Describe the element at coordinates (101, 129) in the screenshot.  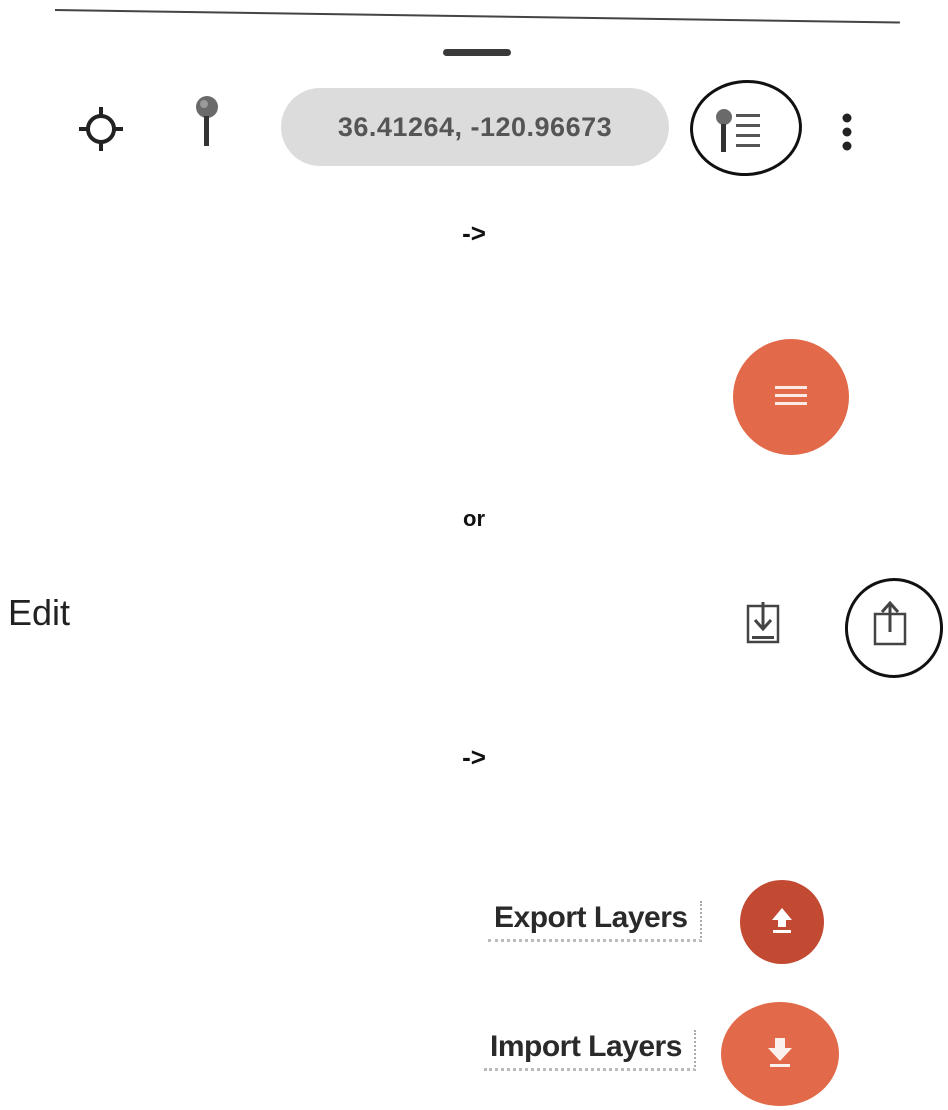
I see `crosshair-icon` at that location.